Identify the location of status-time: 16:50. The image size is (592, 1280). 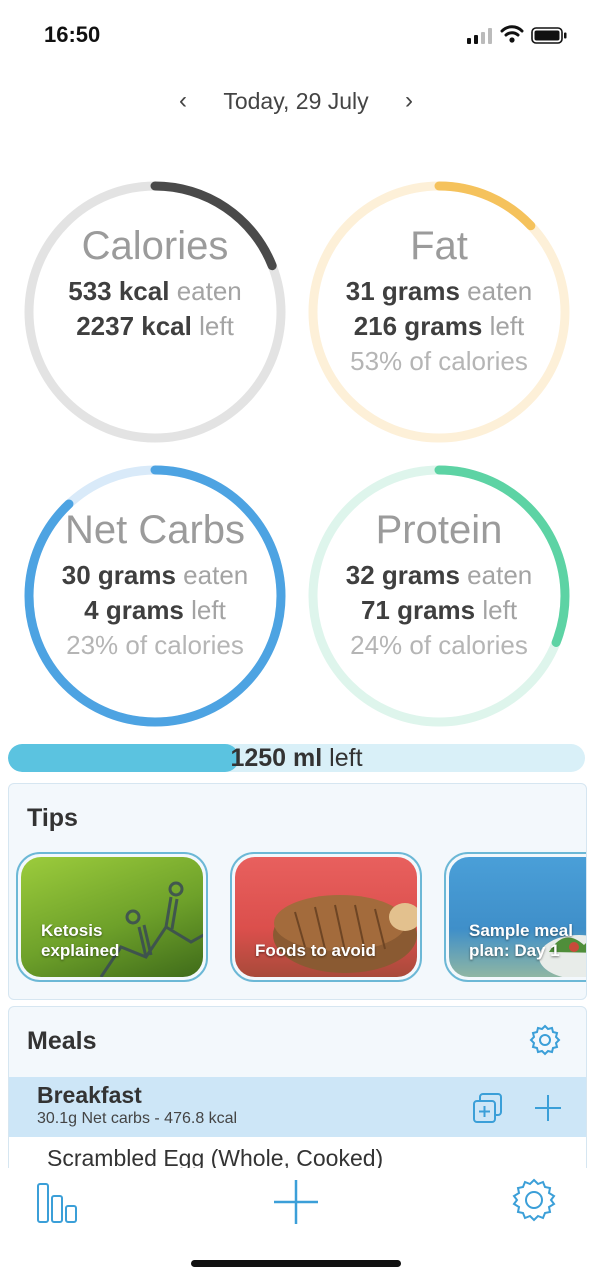
(72, 34).